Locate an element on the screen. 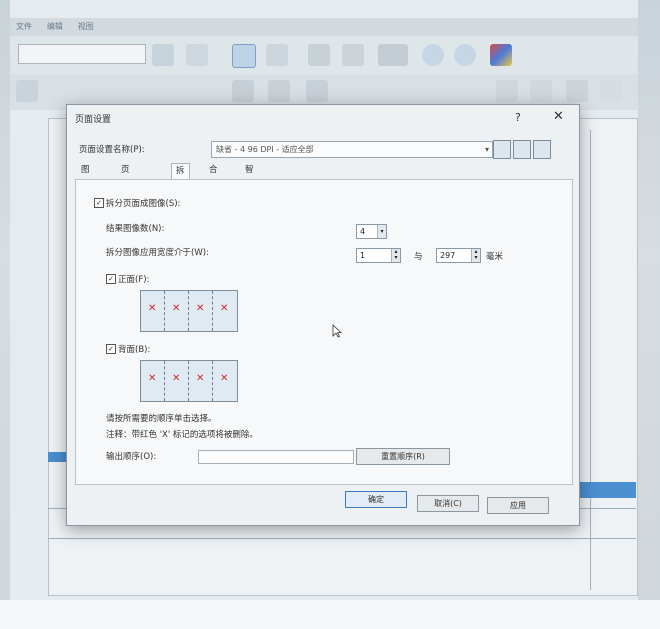 This screenshot has width=660, height=629. front-page-layout: ✕ ✕ ✕ ✕ is located at coordinates (189, 311).